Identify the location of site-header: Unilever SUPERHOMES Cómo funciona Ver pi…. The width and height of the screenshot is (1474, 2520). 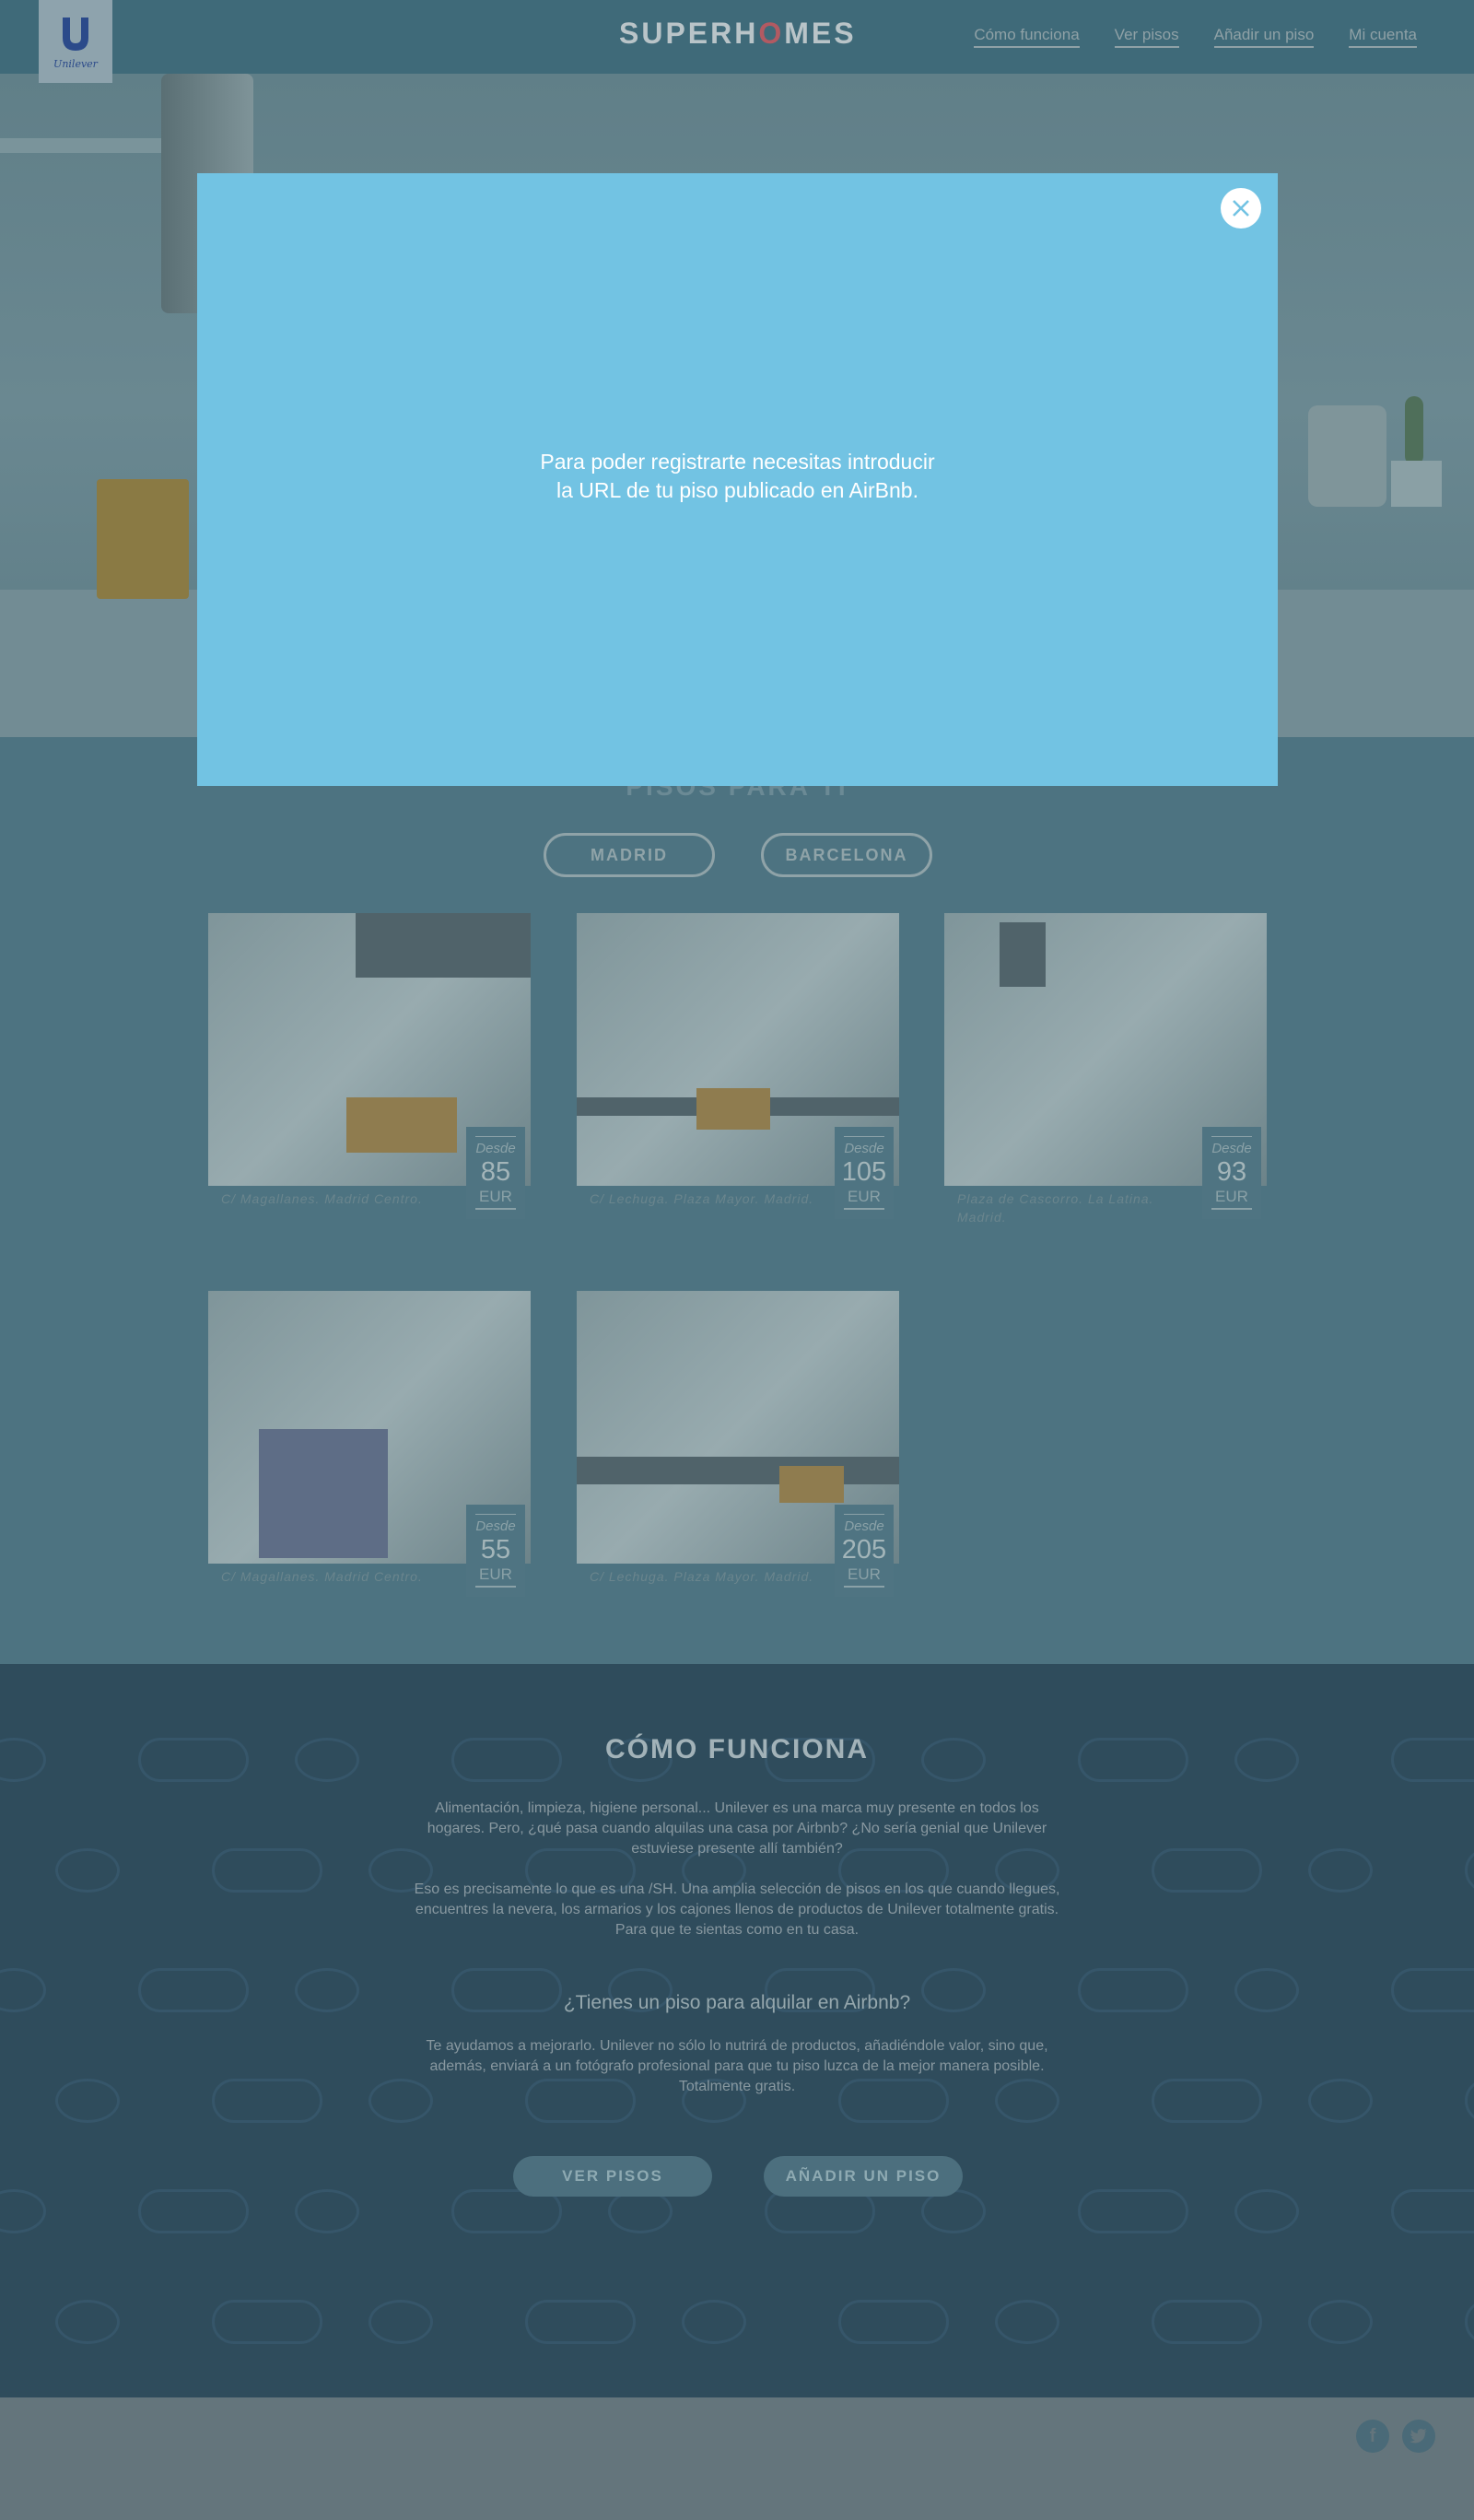
(737, 41).